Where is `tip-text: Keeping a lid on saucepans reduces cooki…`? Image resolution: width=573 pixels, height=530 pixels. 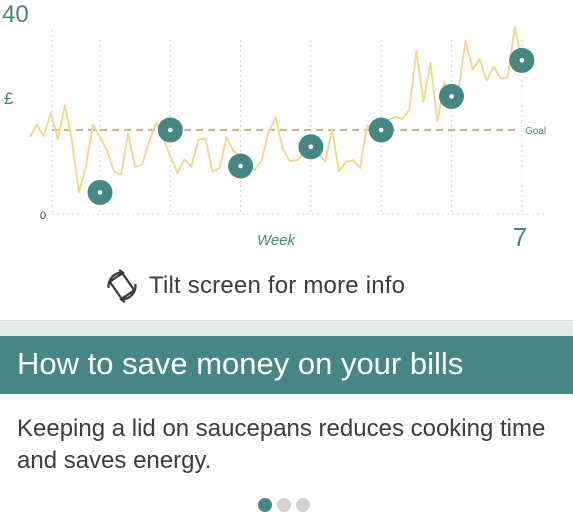 tip-text: Keeping a lid on saucepans reduces cooki… is located at coordinates (281, 444).